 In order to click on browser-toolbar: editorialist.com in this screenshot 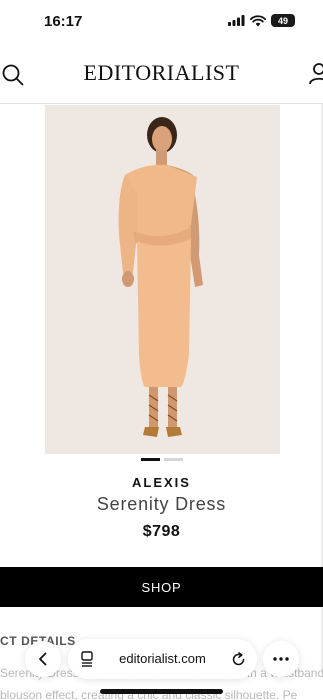, I will do `click(161, 659)`.